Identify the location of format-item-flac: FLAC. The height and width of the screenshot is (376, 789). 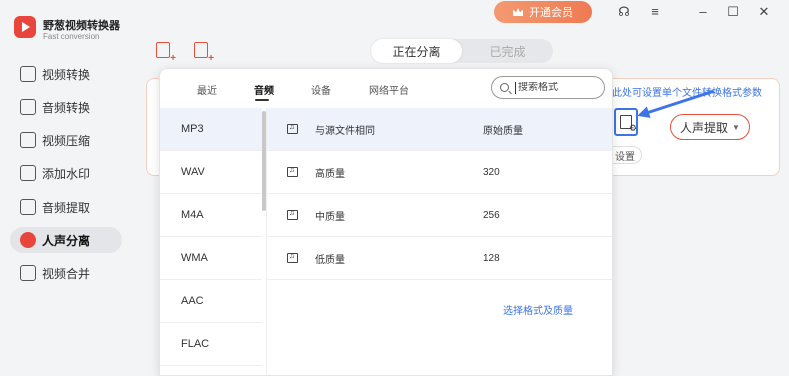
(211, 344).